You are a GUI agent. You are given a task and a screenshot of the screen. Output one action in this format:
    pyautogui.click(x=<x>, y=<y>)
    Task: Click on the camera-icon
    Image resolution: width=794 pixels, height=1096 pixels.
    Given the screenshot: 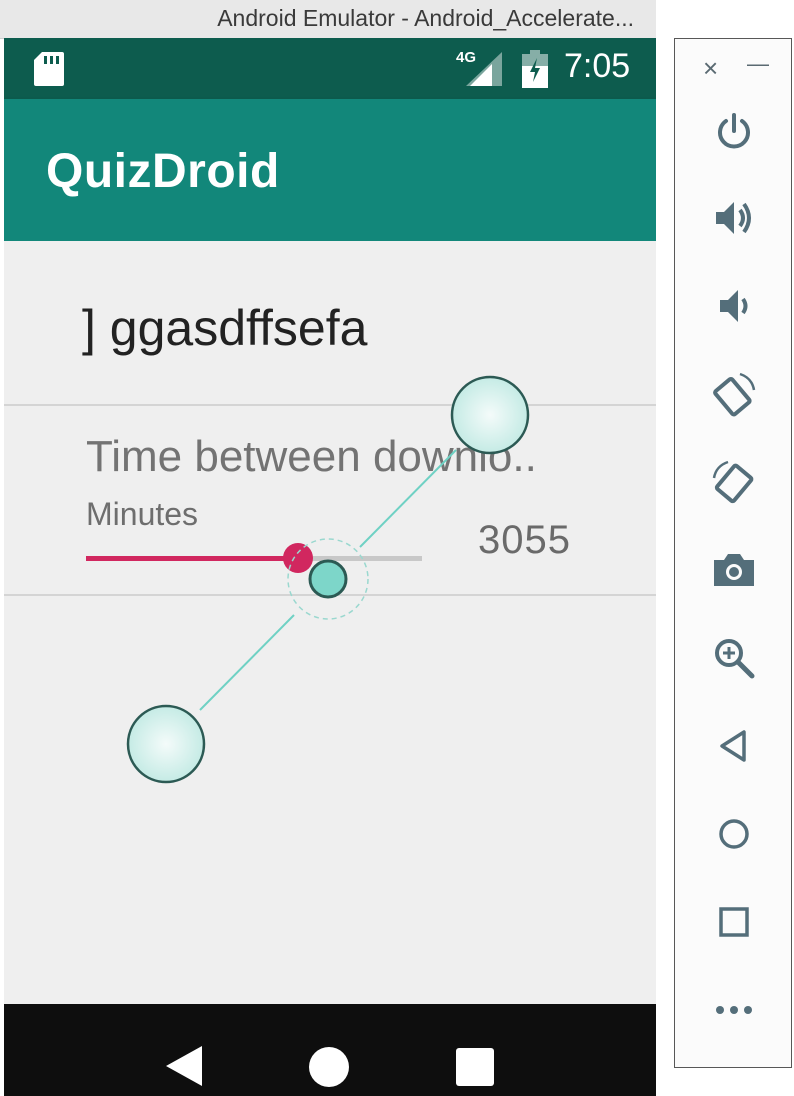 What is the action you would take?
    pyautogui.click(x=734, y=570)
    